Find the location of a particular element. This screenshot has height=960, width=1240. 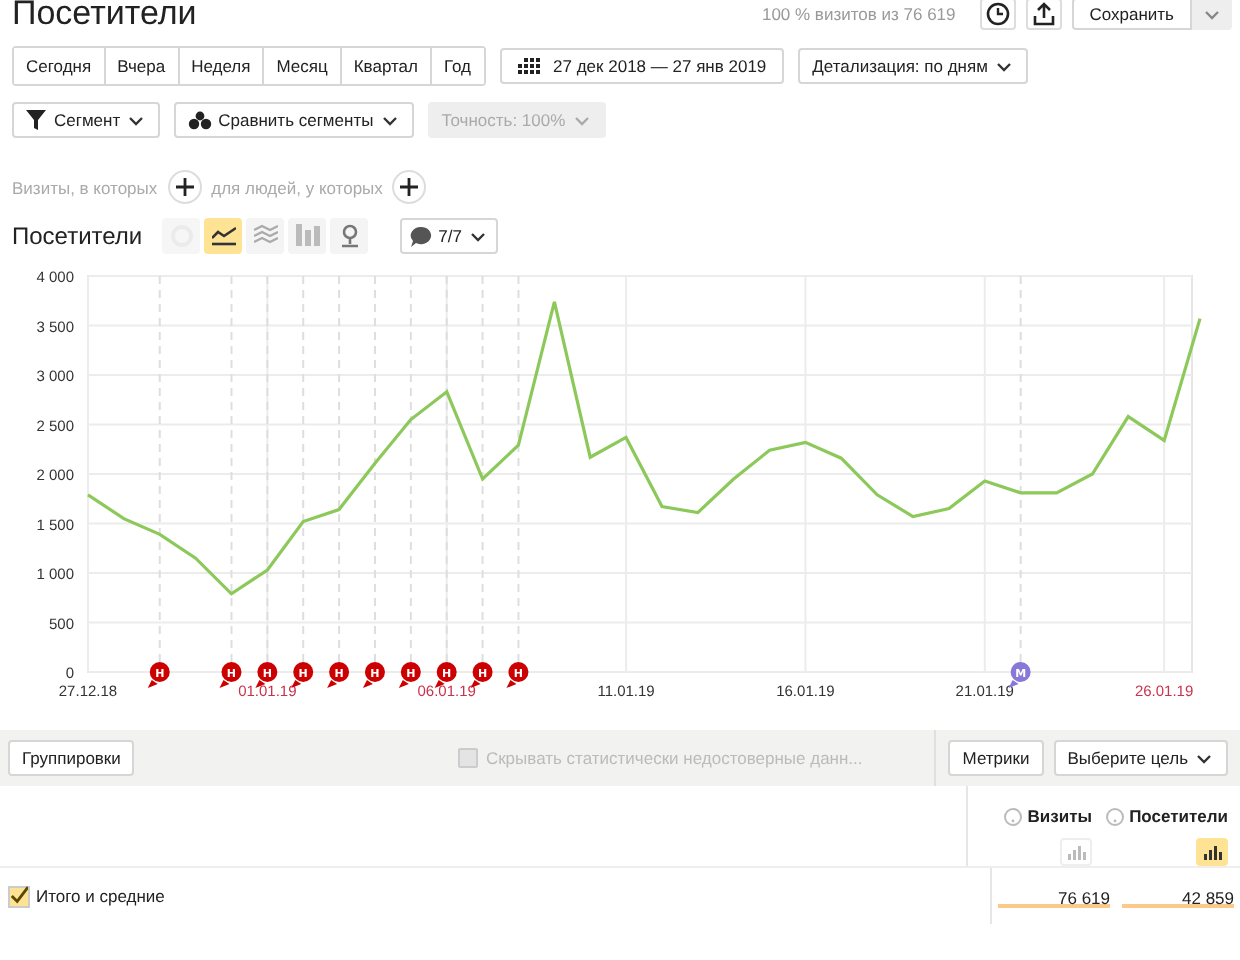

compare-segments-button: Сравнить сегменты is located at coordinates (294, 120).